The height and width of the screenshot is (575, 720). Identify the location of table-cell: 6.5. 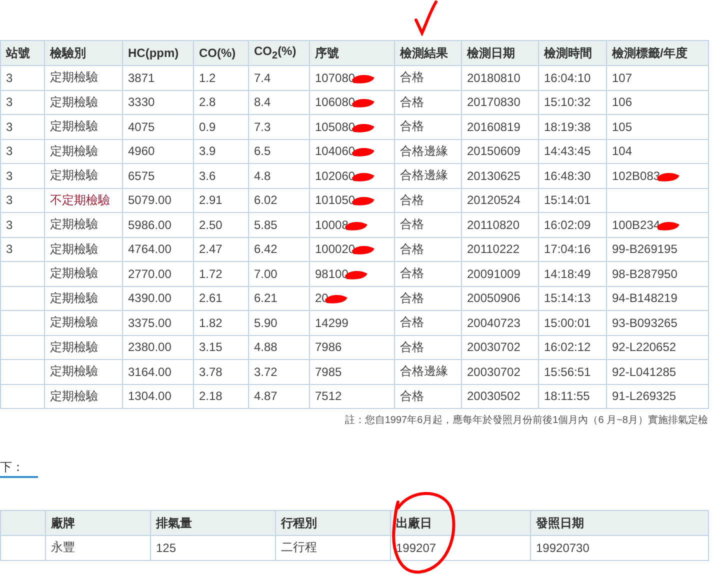
(279, 151).